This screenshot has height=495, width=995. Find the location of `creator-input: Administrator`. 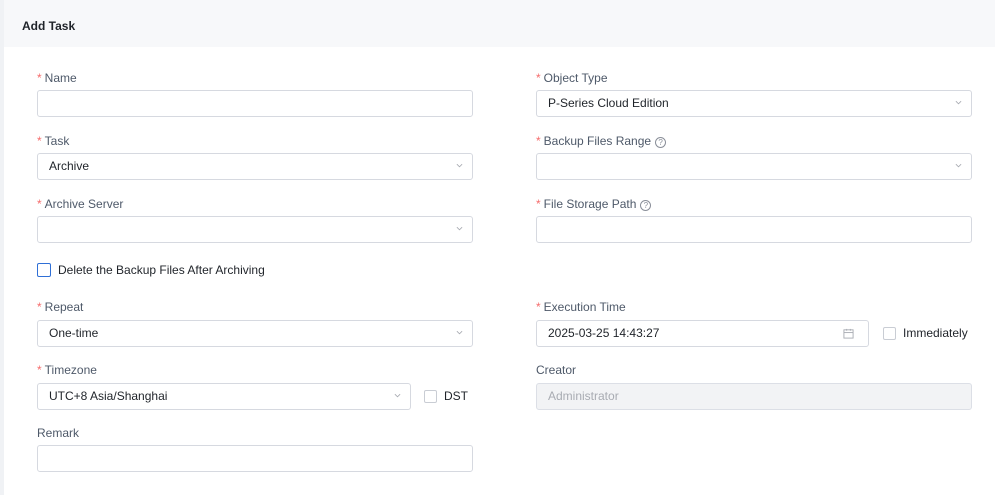

creator-input: Administrator is located at coordinates (754, 396).